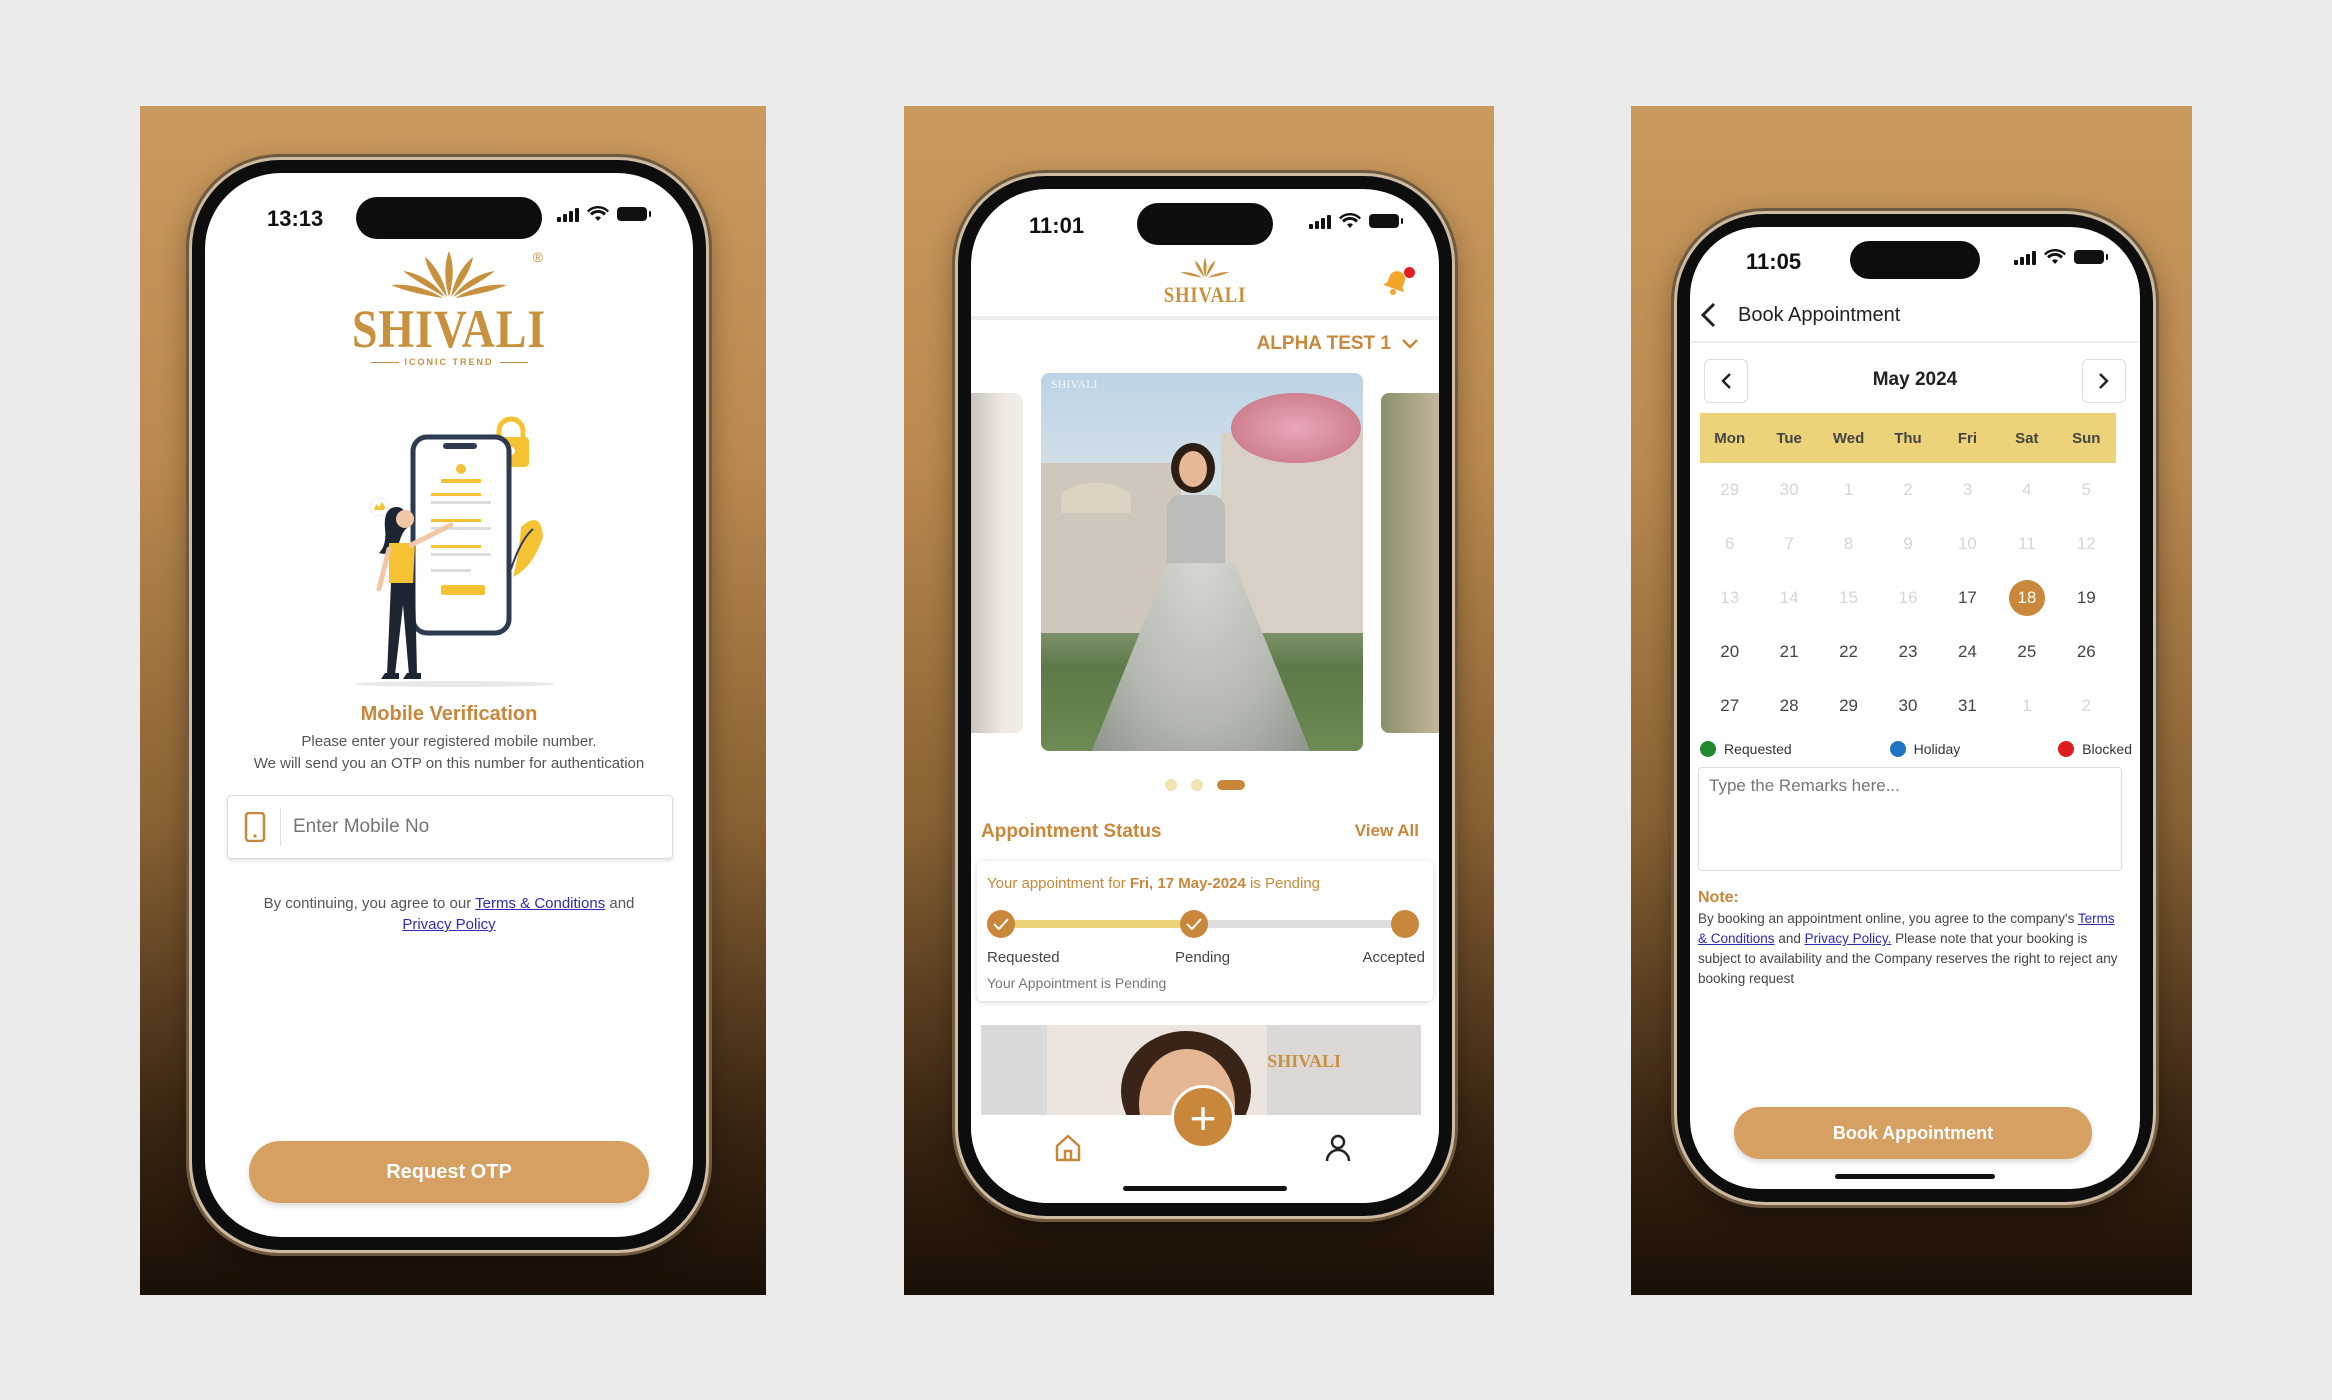 The height and width of the screenshot is (1400, 2332). I want to click on check-icon, so click(1001, 924).